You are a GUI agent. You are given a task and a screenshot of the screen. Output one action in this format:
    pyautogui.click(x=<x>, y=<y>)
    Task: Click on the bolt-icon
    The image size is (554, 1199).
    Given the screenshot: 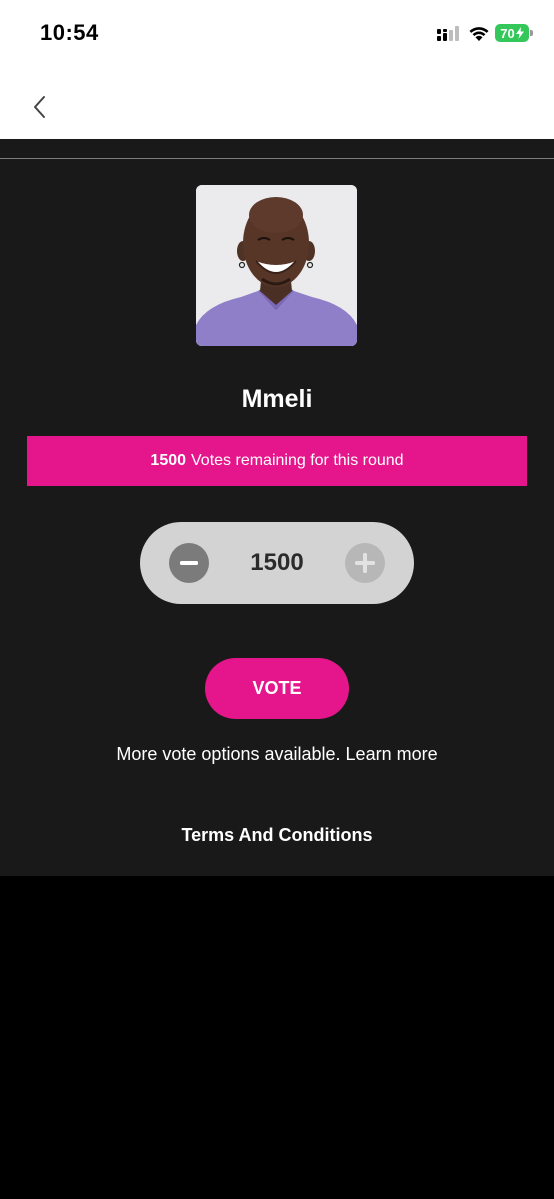 What is the action you would take?
    pyautogui.click(x=519, y=33)
    